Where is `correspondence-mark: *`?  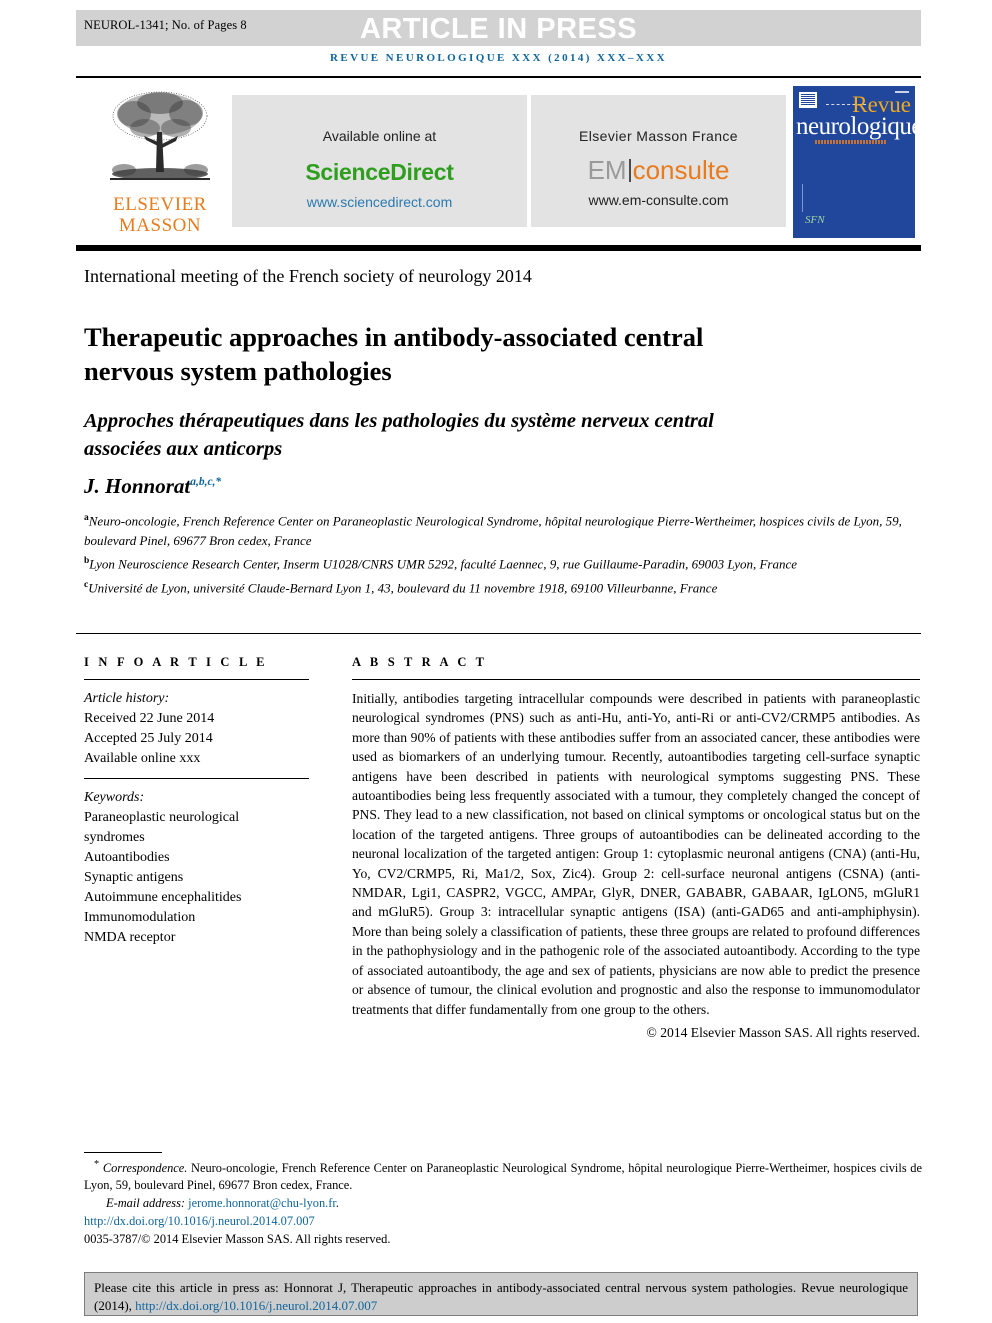
correspondence-mark: * is located at coordinates (97, 1164).